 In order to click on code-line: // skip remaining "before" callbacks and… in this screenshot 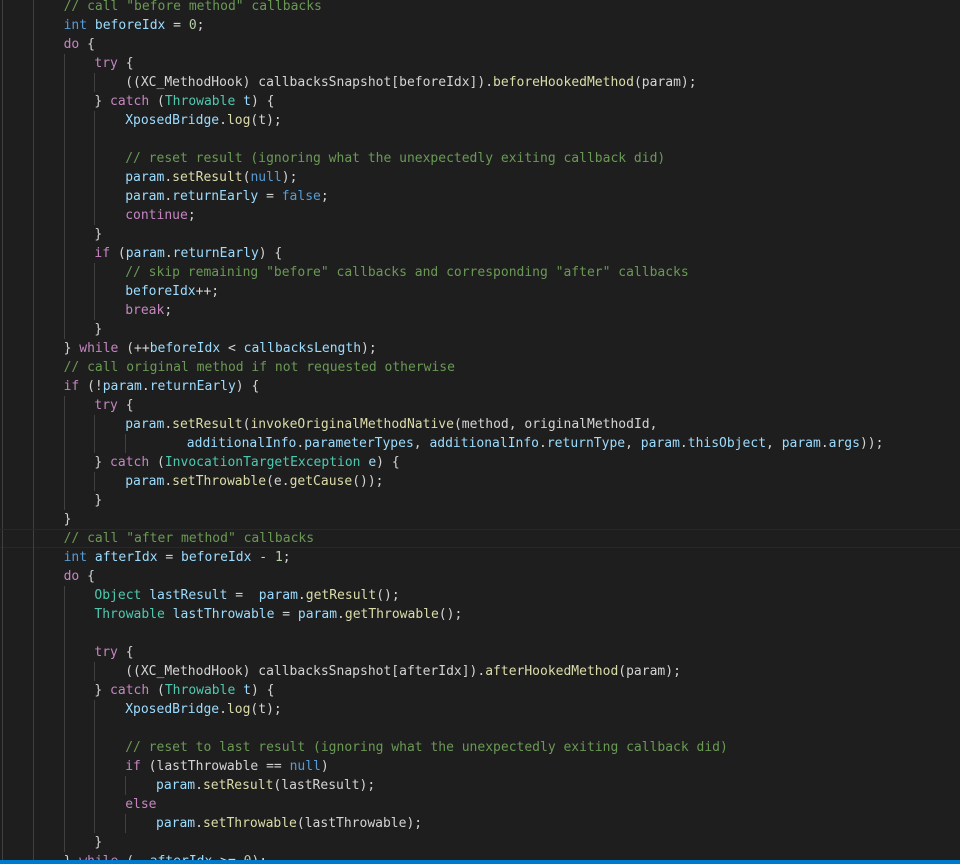, I will do `click(480, 272)`.